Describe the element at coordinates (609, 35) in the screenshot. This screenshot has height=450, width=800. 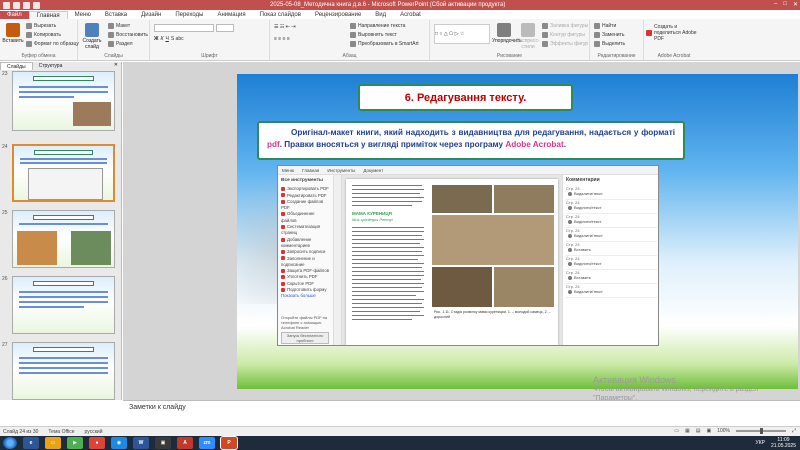
I see `replace-button: Заменить` at that location.